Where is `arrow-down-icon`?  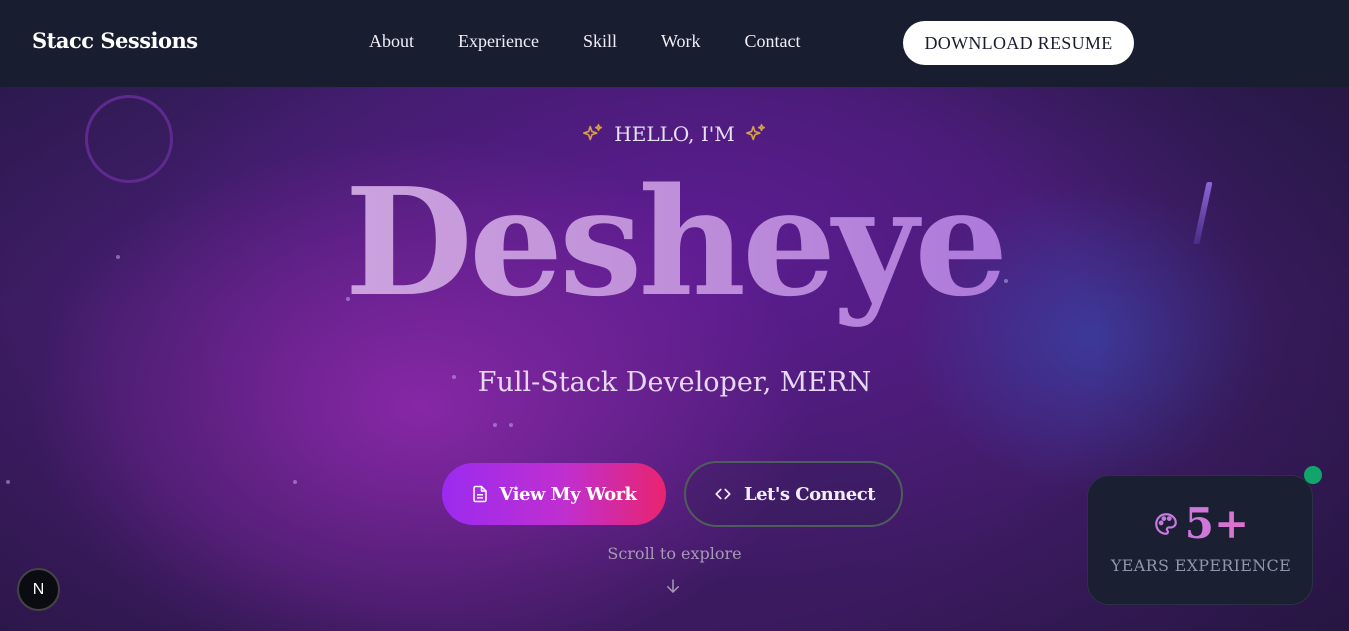
arrow-down-icon is located at coordinates (673, 586).